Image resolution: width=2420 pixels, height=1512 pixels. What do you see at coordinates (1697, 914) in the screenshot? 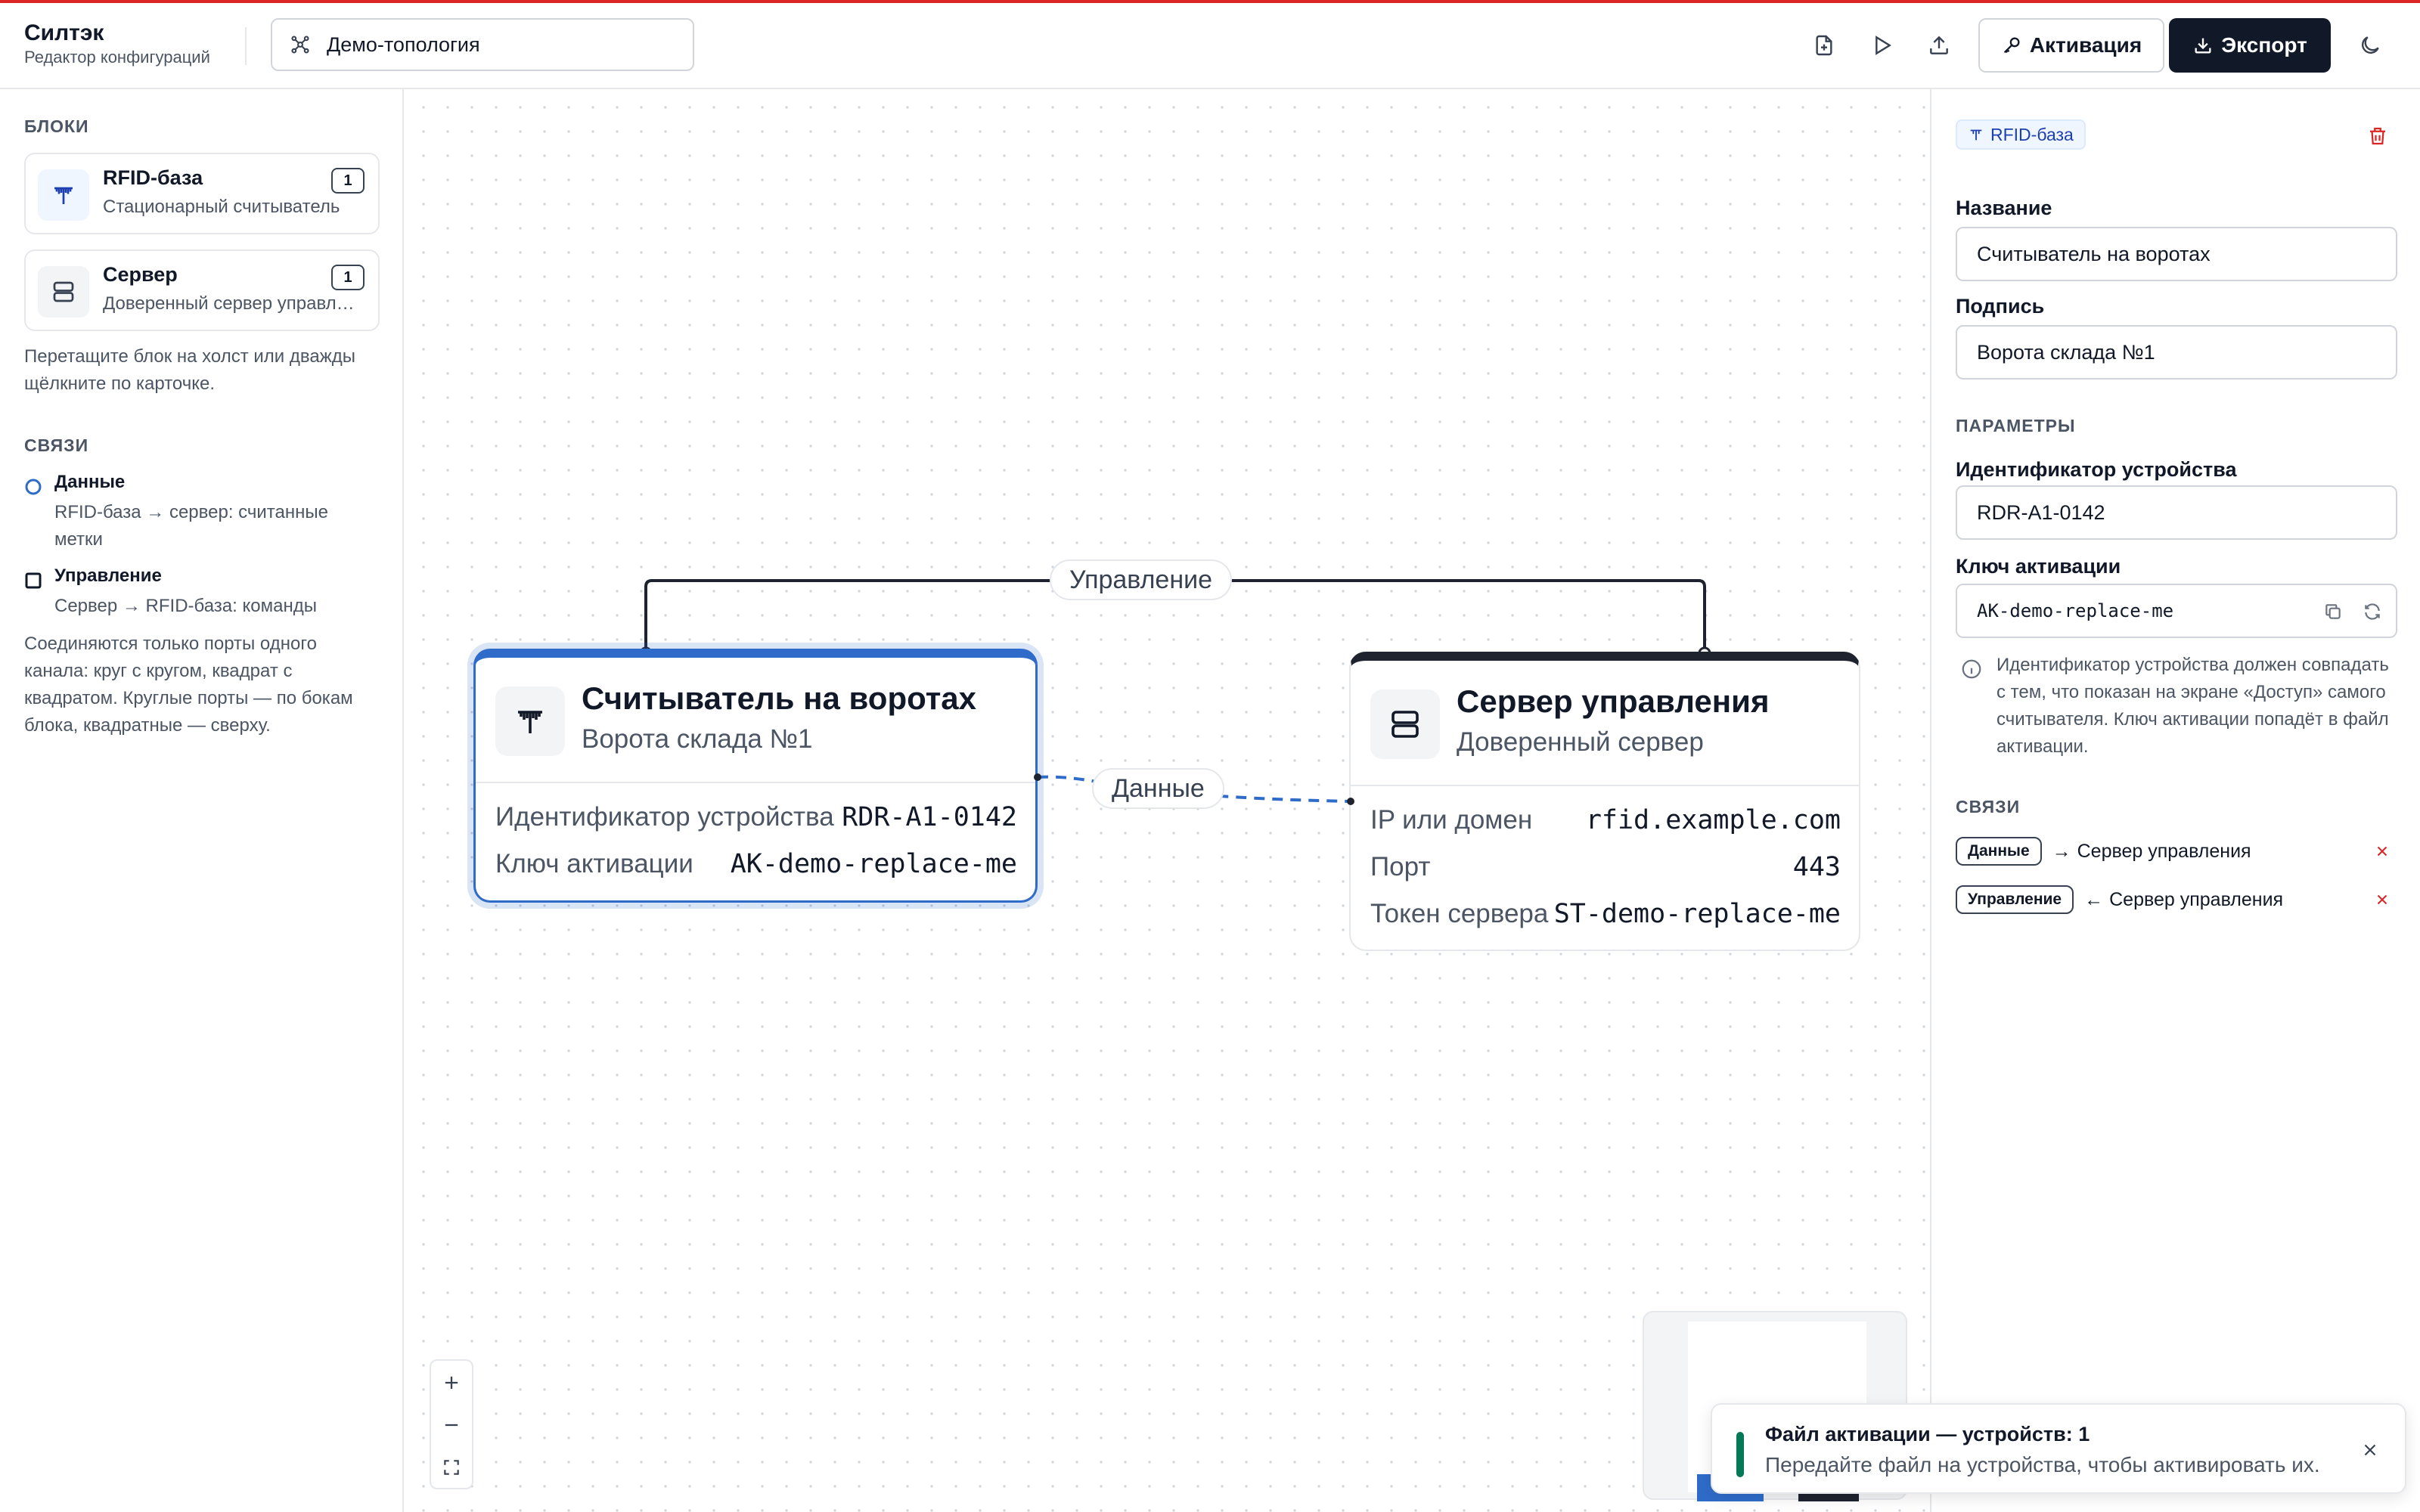
I see `prop-value: ST-demo-replace-me` at bounding box center [1697, 914].